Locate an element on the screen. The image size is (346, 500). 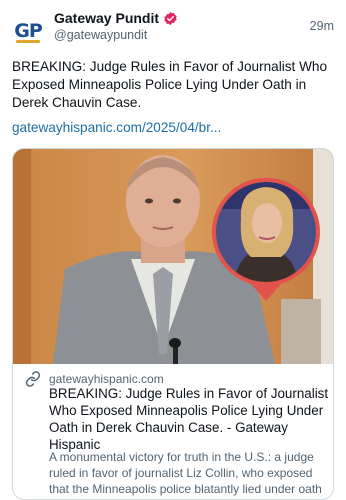
author-display-name: Gateway Pundit is located at coordinates (106, 18).